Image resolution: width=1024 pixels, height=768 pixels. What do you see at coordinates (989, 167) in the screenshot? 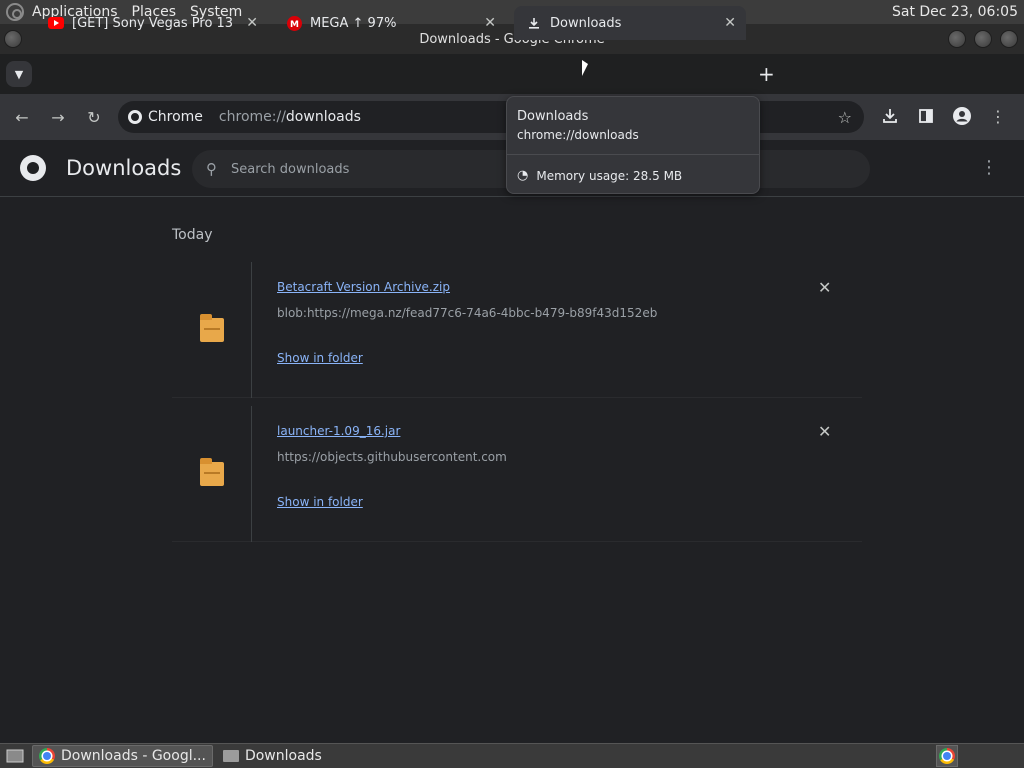
I see `page-more-menu-icon: ⋮` at bounding box center [989, 167].